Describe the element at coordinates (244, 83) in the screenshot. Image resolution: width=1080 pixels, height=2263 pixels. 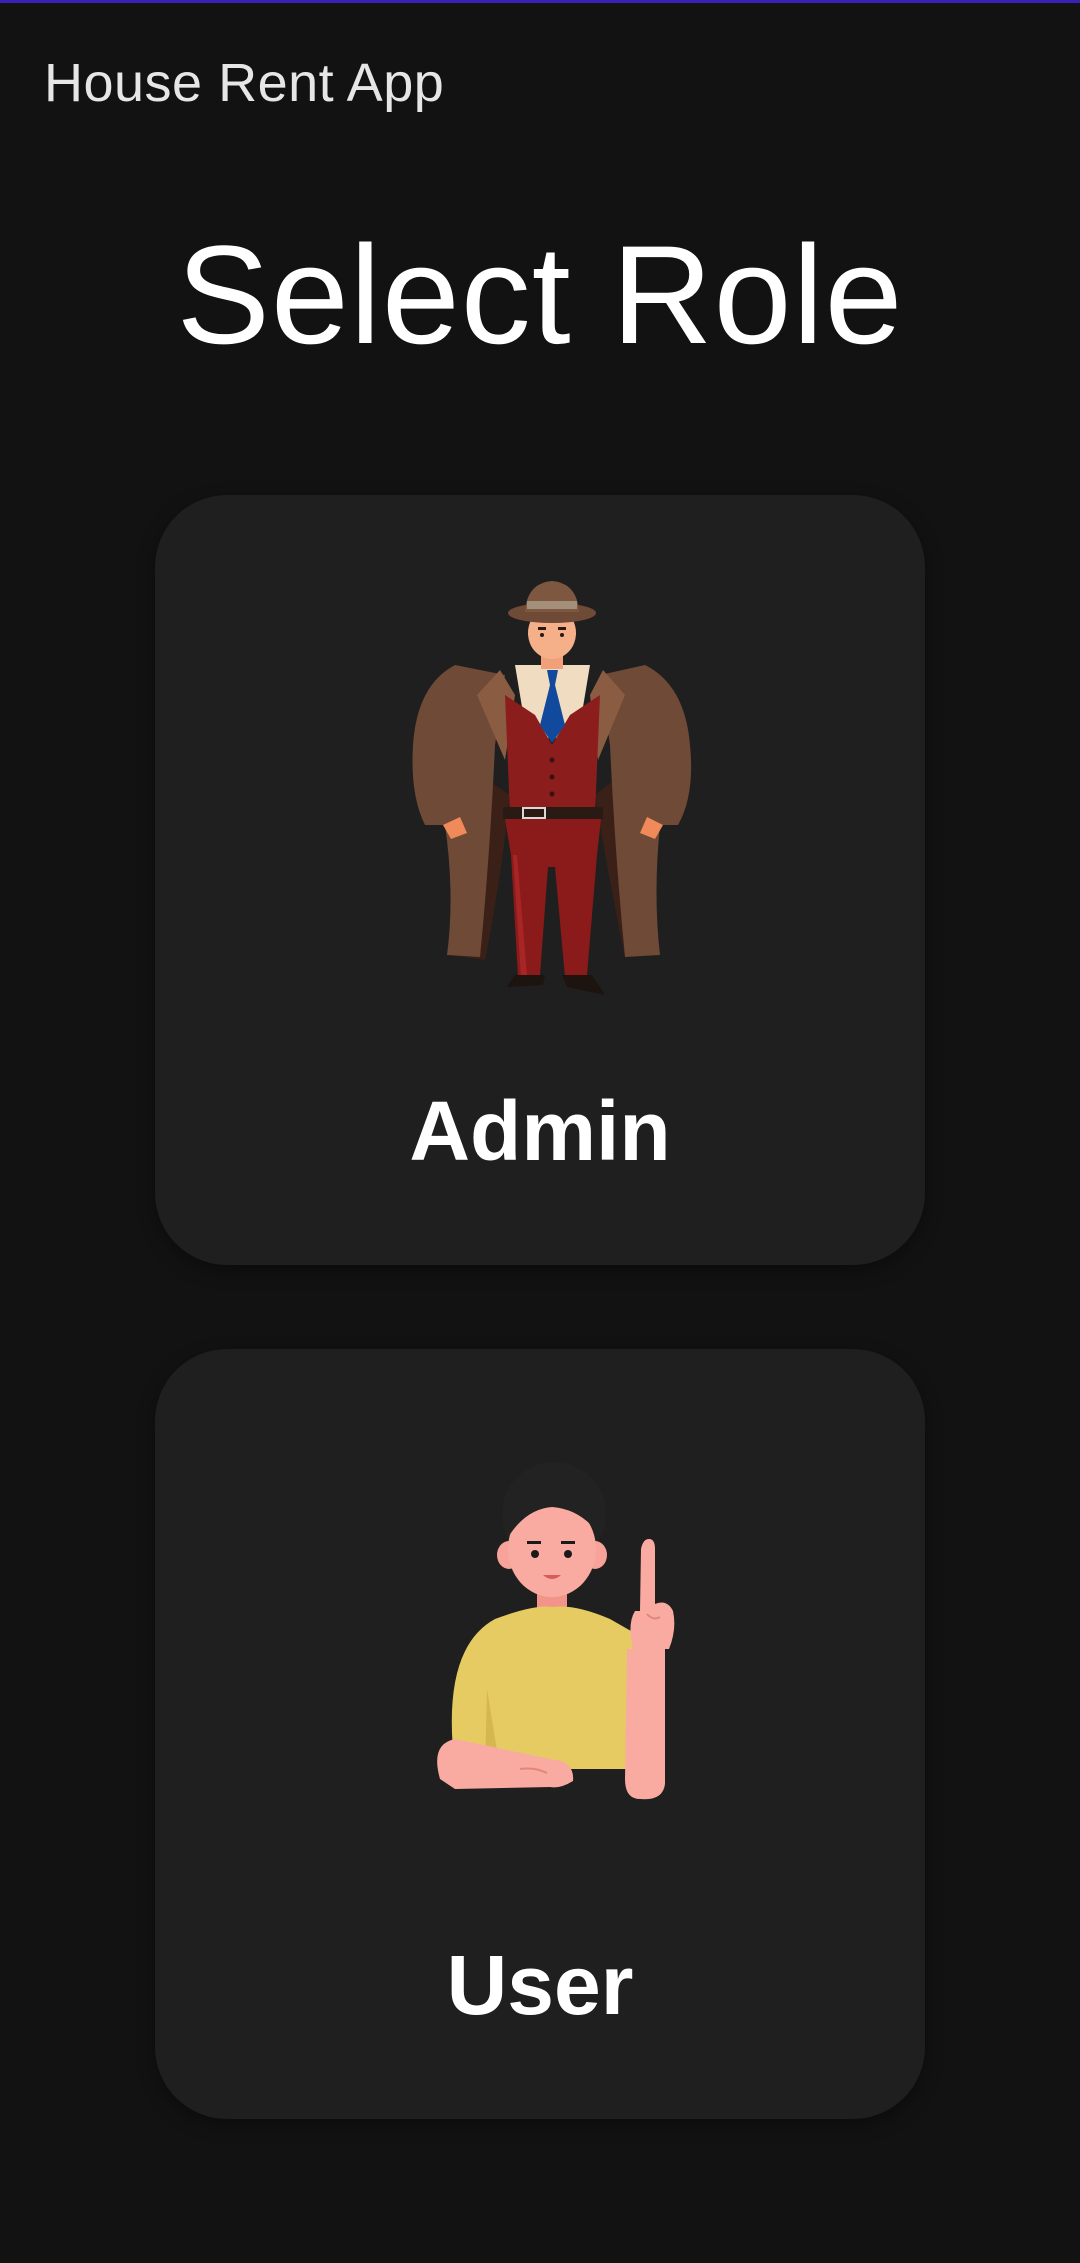
I see `app-title: House Rent App` at that location.